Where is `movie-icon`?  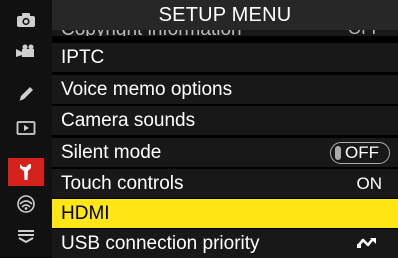 movie-icon is located at coordinates (25, 50).